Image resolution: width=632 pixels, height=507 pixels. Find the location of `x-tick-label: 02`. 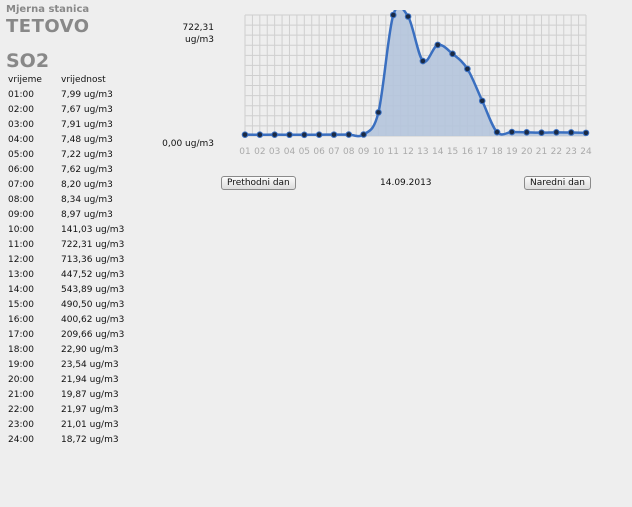

x-tick-label: 02 is located at coordinates (259, 152).